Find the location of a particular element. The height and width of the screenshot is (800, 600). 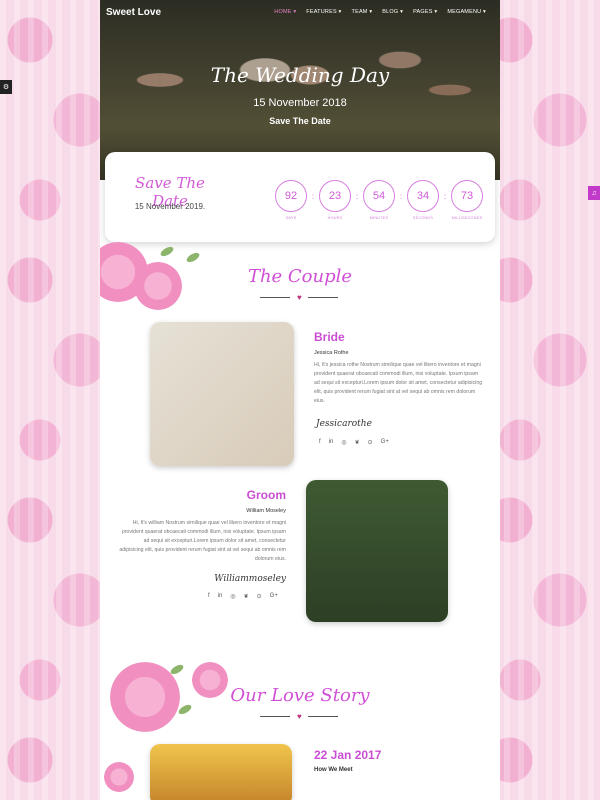

music-toggle: ♫ is located at coordinates (594, 193).